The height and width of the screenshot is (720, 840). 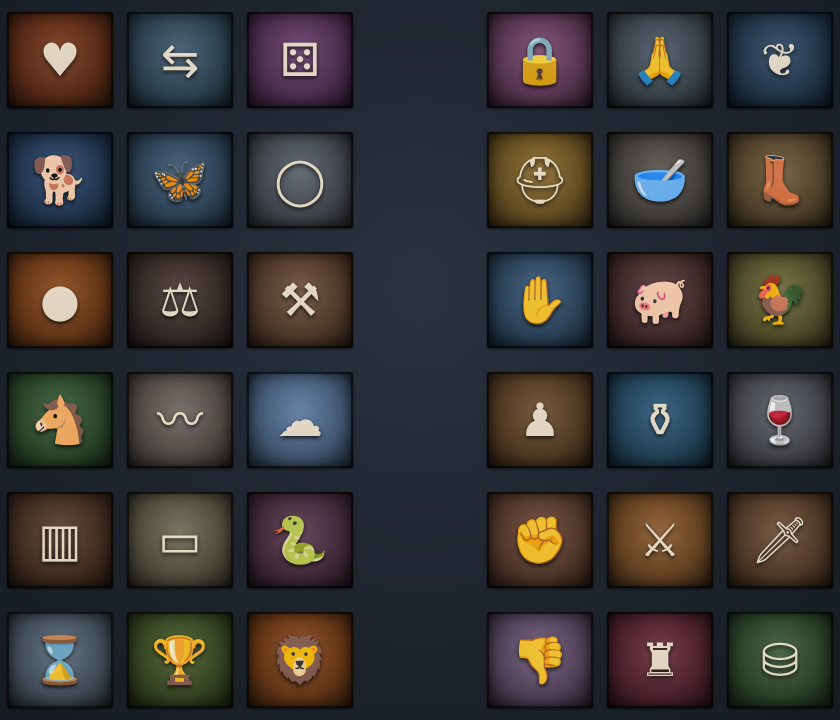 I want to click on perk-tile-scales: ⚖, so click(x=180, y=300).